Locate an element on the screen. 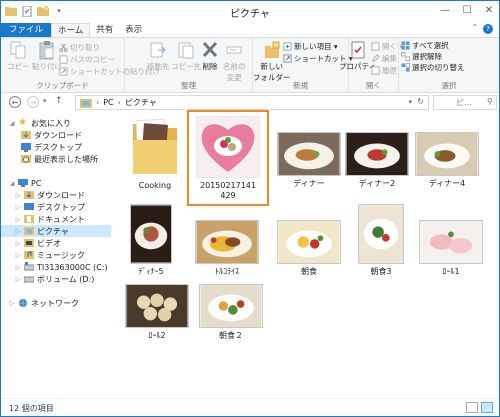 Image resolution: width=500 pixels, height=417 pixels. folder-item-cooking: Cooking is located at coordinates (155, 154).